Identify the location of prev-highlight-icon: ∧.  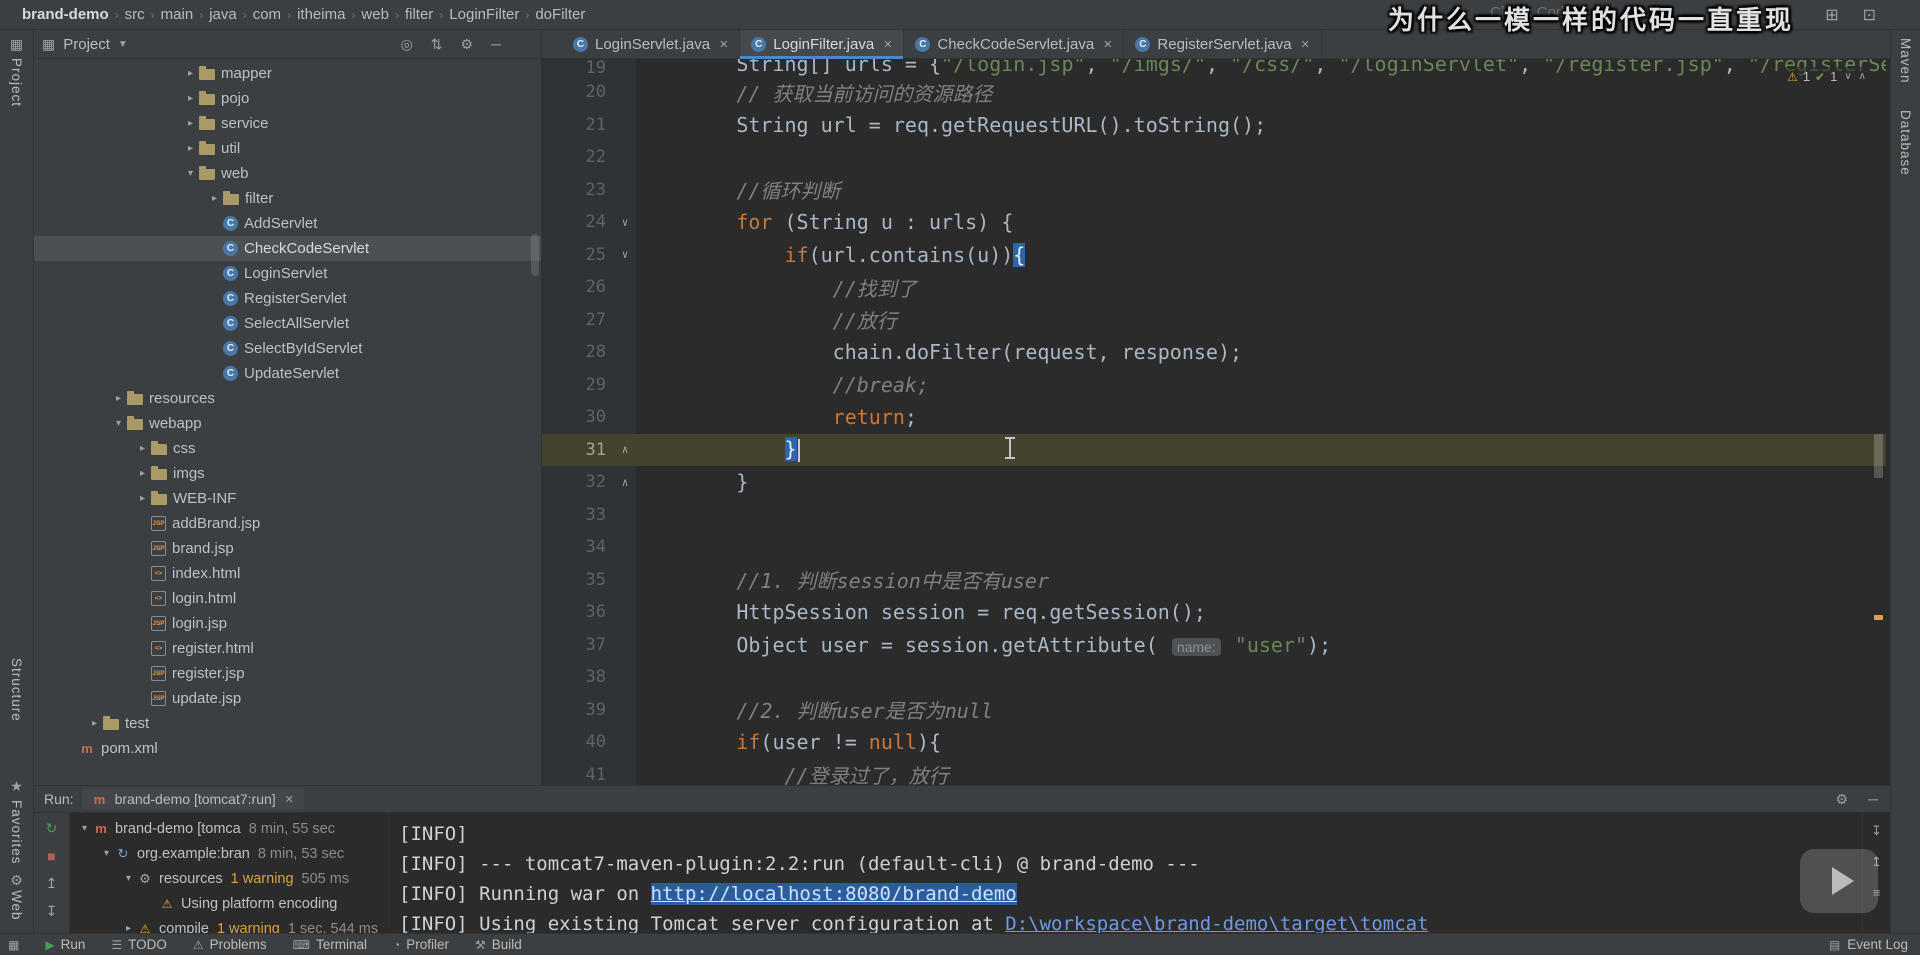
(1862, 76).